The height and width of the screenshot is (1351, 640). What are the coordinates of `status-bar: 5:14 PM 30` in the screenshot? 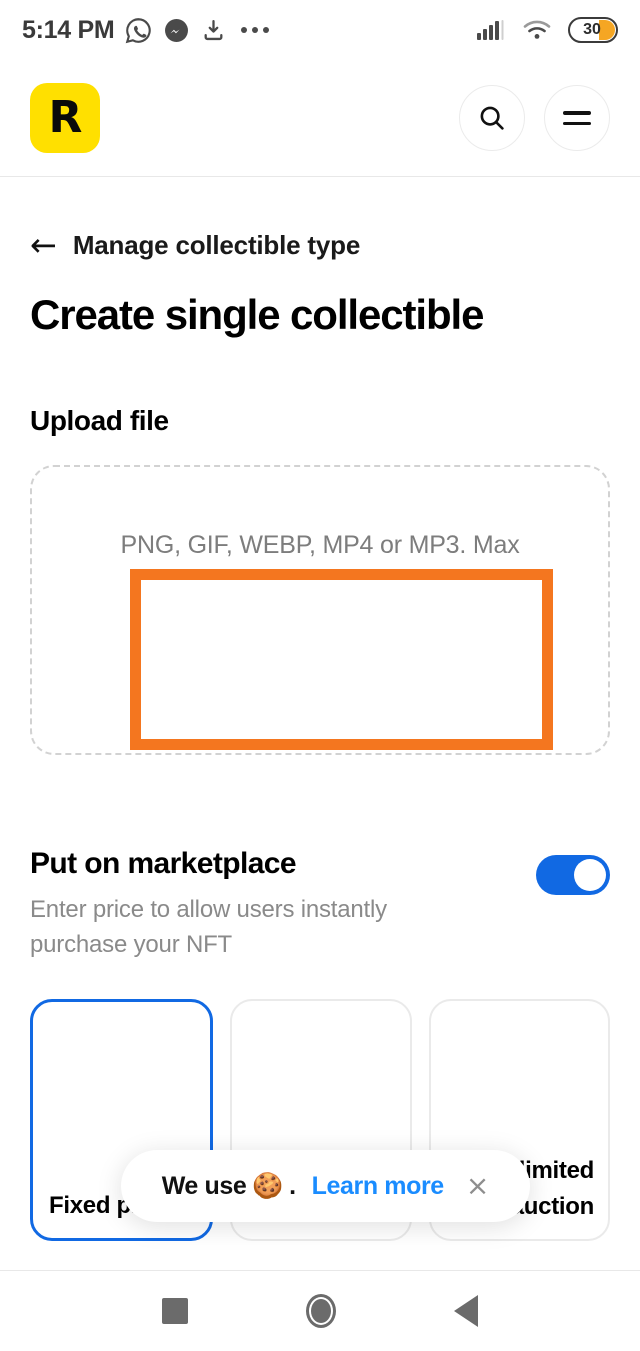 It's located at (320, 30).